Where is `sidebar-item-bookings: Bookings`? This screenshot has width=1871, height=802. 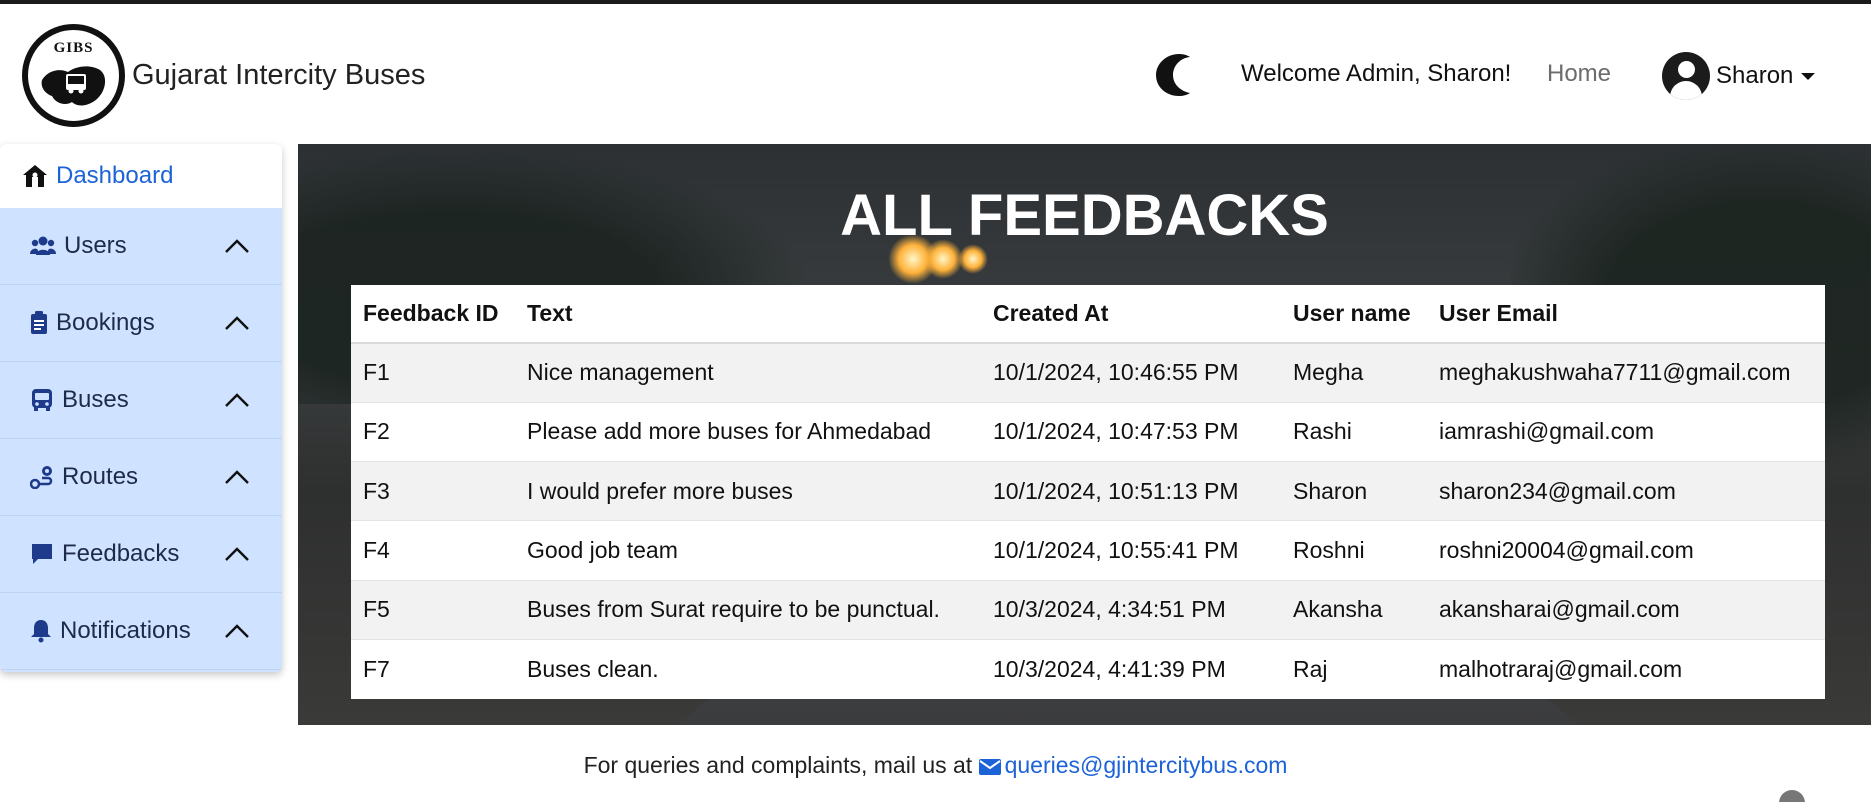
sidebar-item-bookings: Bookings is located at coordinates (141, 323).